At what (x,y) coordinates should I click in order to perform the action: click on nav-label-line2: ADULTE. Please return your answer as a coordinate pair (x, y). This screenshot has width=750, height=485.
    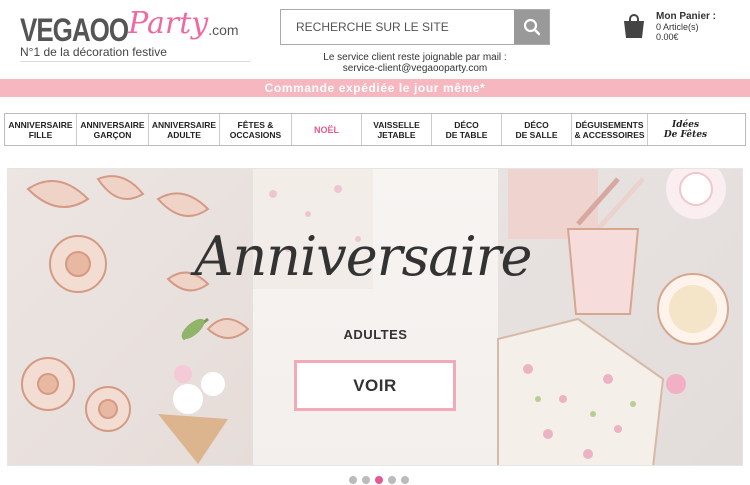
    Looking at the image, I should click on (184, 134).